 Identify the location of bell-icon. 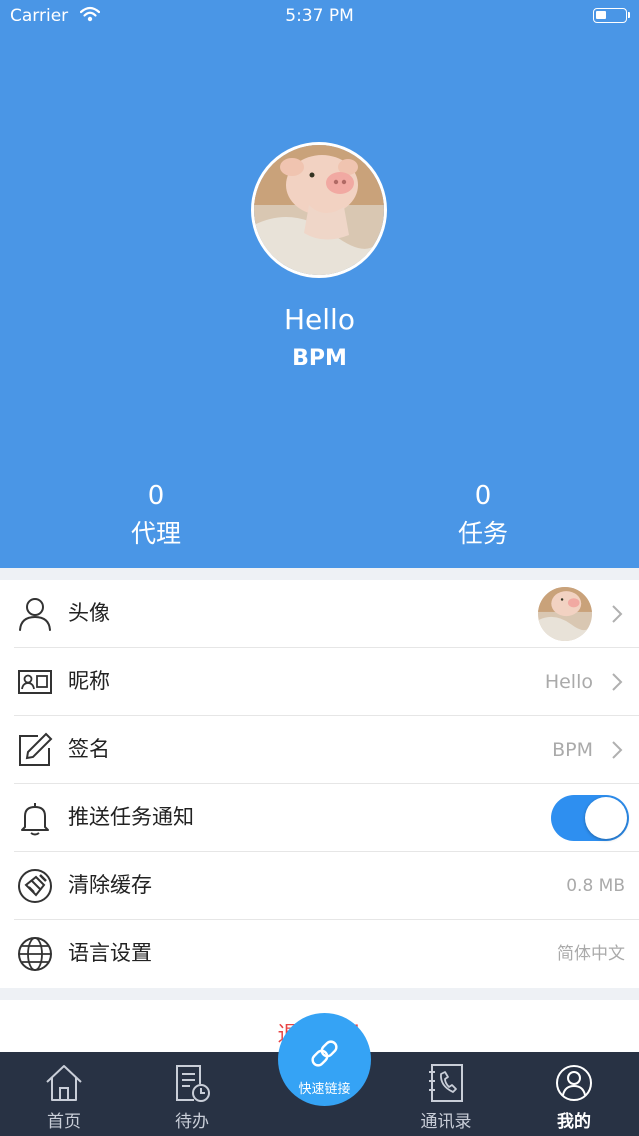
(35, 819).